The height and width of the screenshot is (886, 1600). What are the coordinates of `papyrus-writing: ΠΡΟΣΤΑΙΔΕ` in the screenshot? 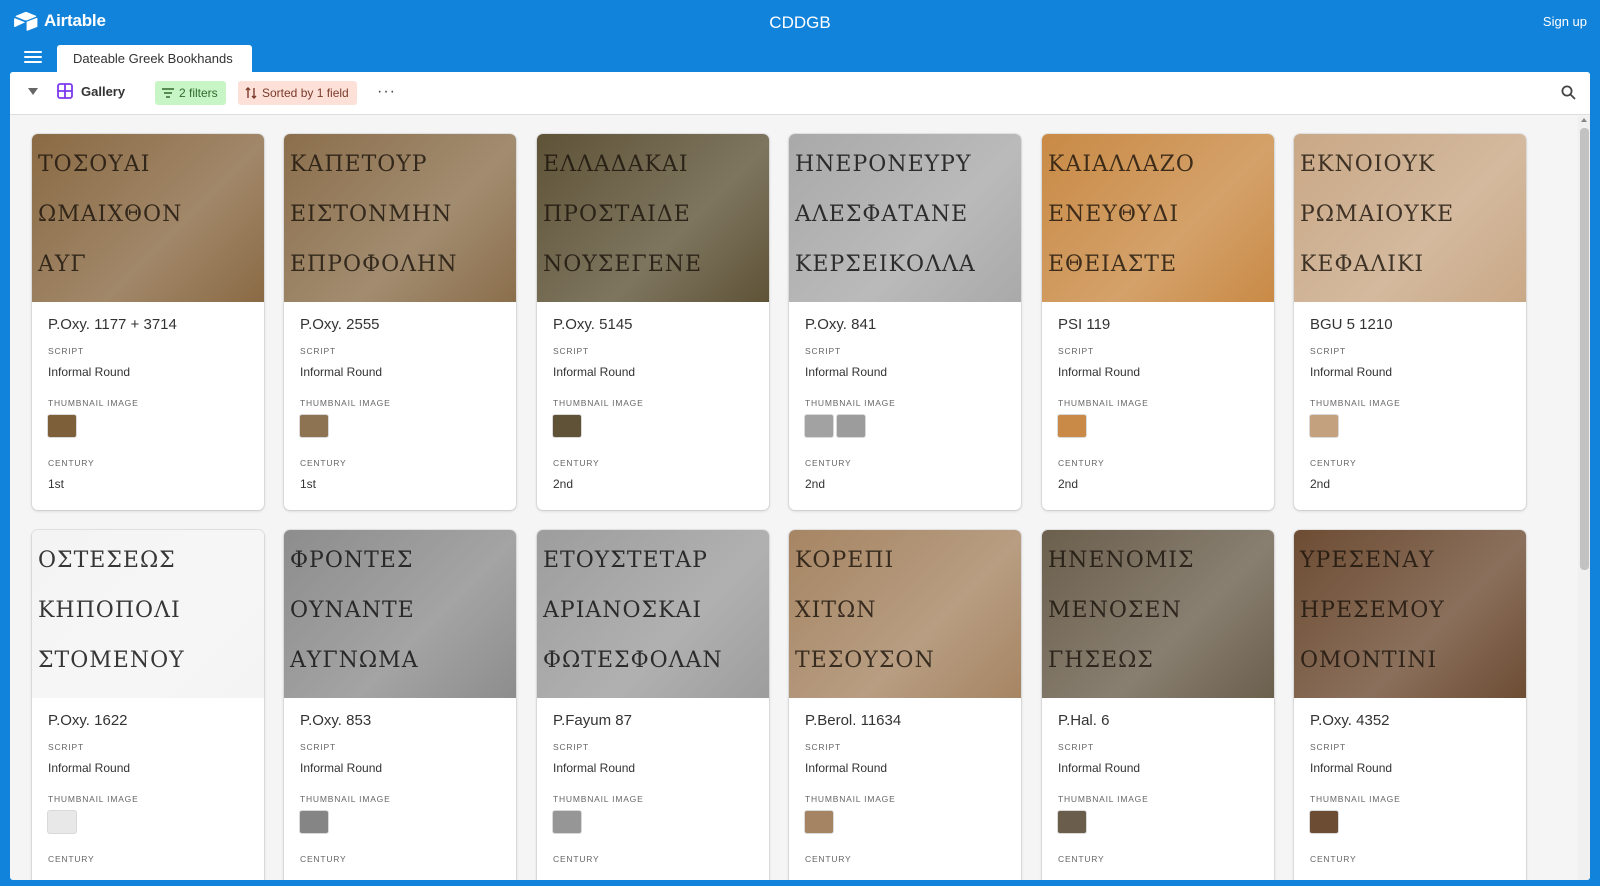 It's located at (617, 214).